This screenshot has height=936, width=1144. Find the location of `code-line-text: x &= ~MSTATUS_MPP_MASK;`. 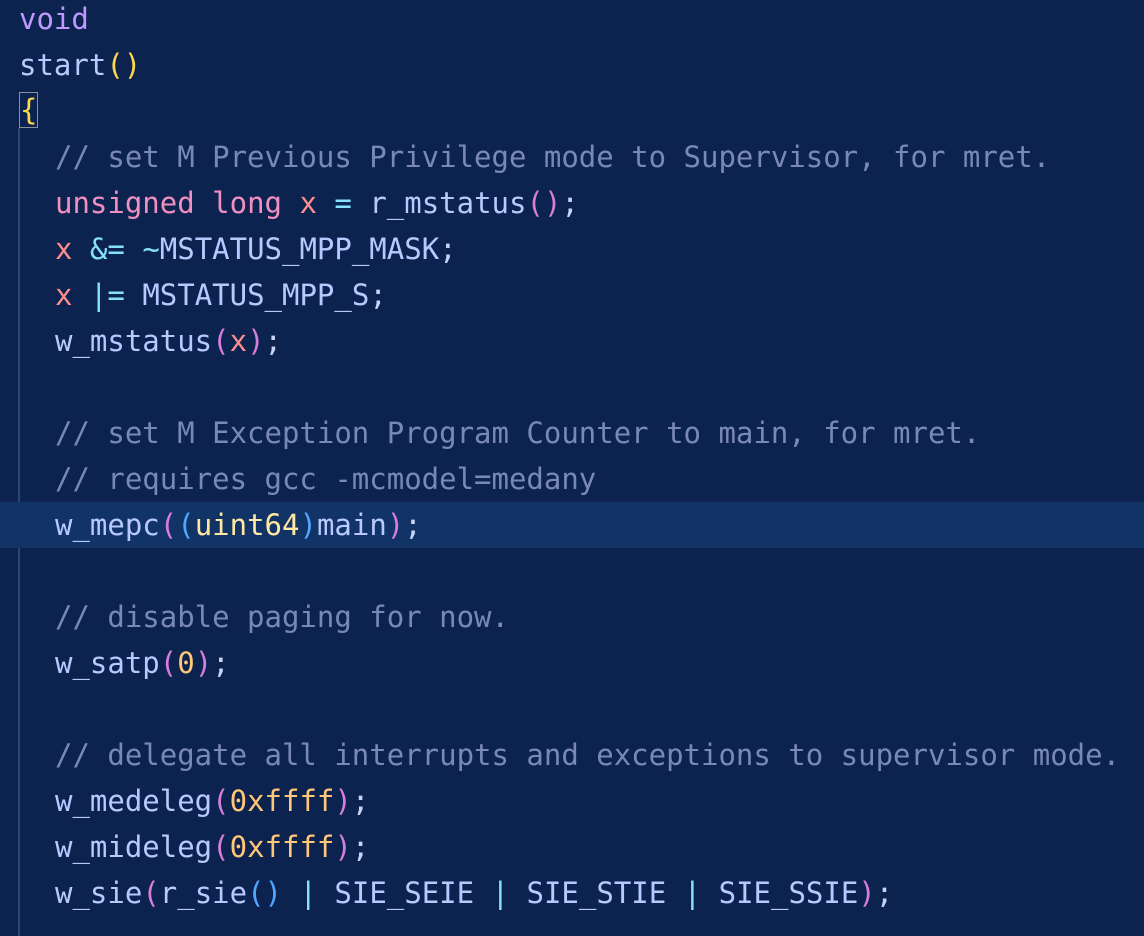

code-line-text: x &= ~MSTATUS_MPP_MASK; is located at coordinates (256, 249).